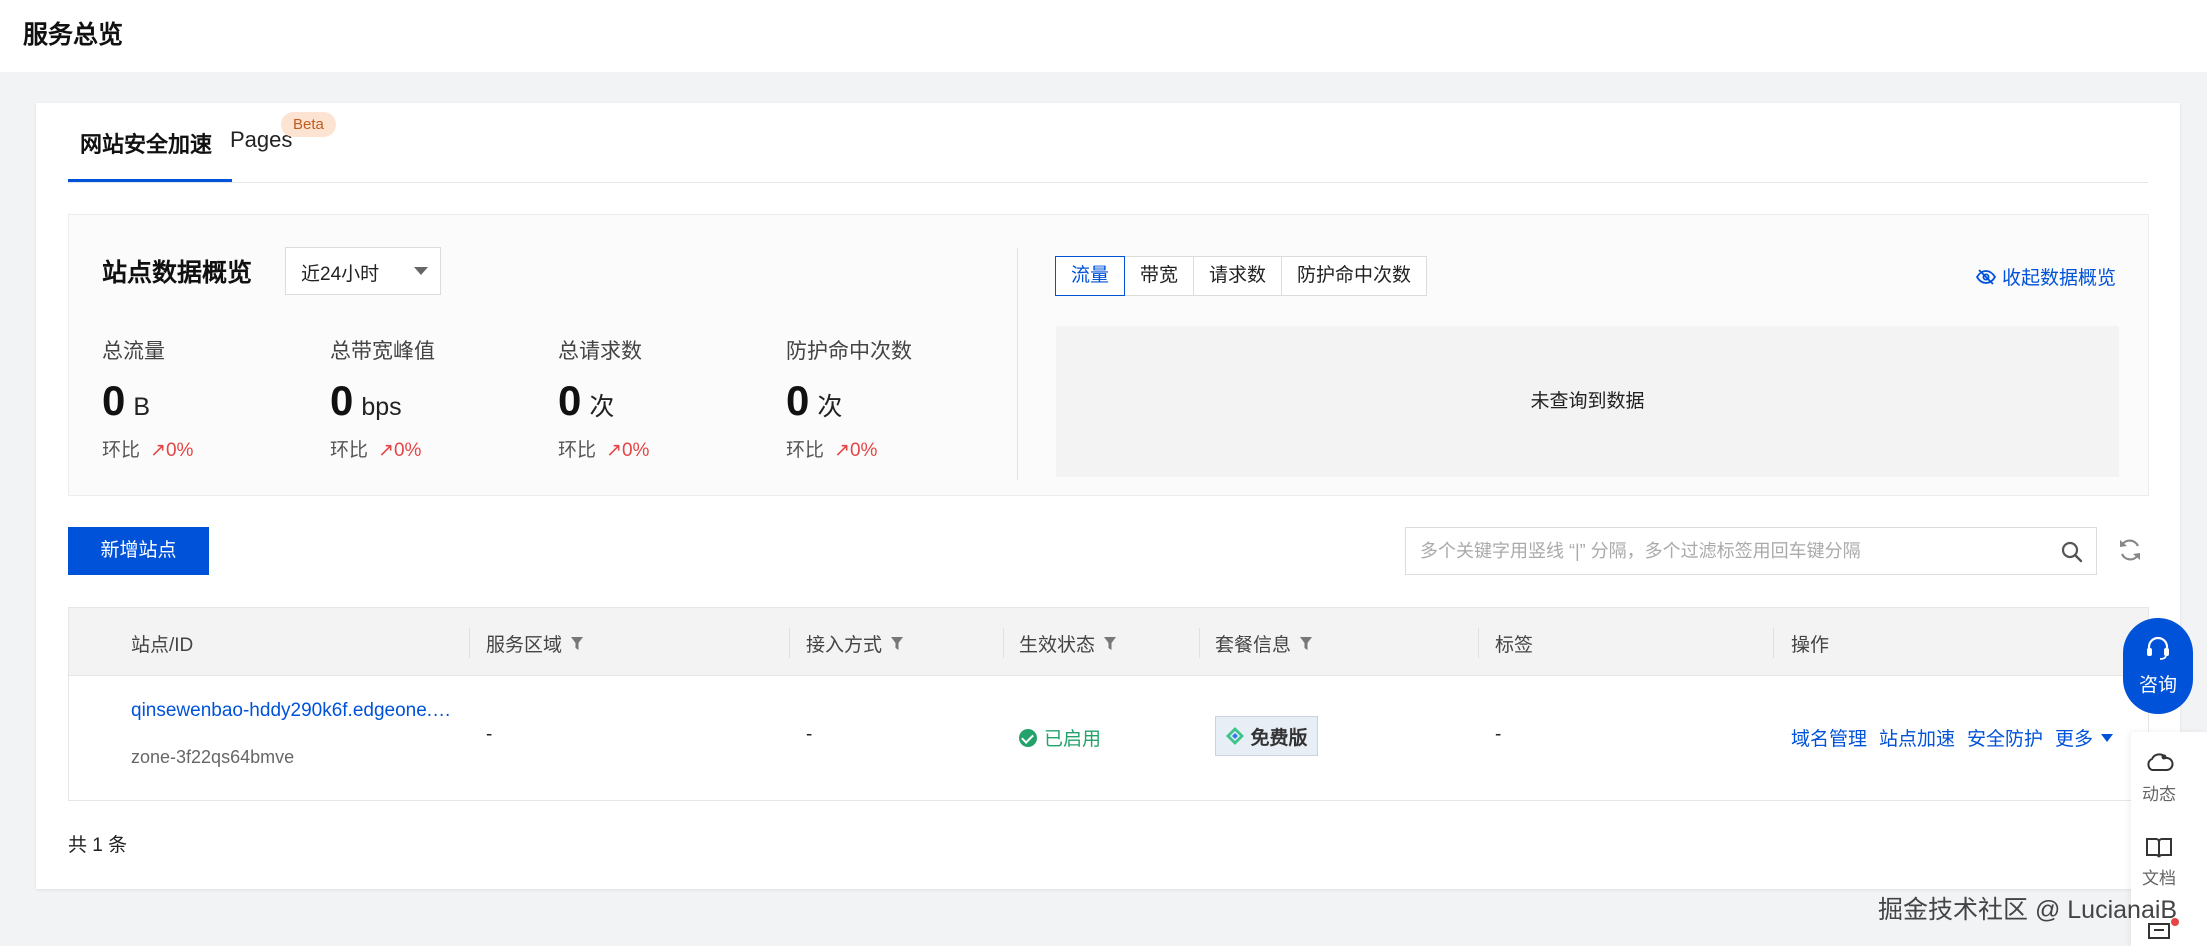 The height and width of the screenshot is (946, 2207). I want to click on search-box, so click(1751, 551).